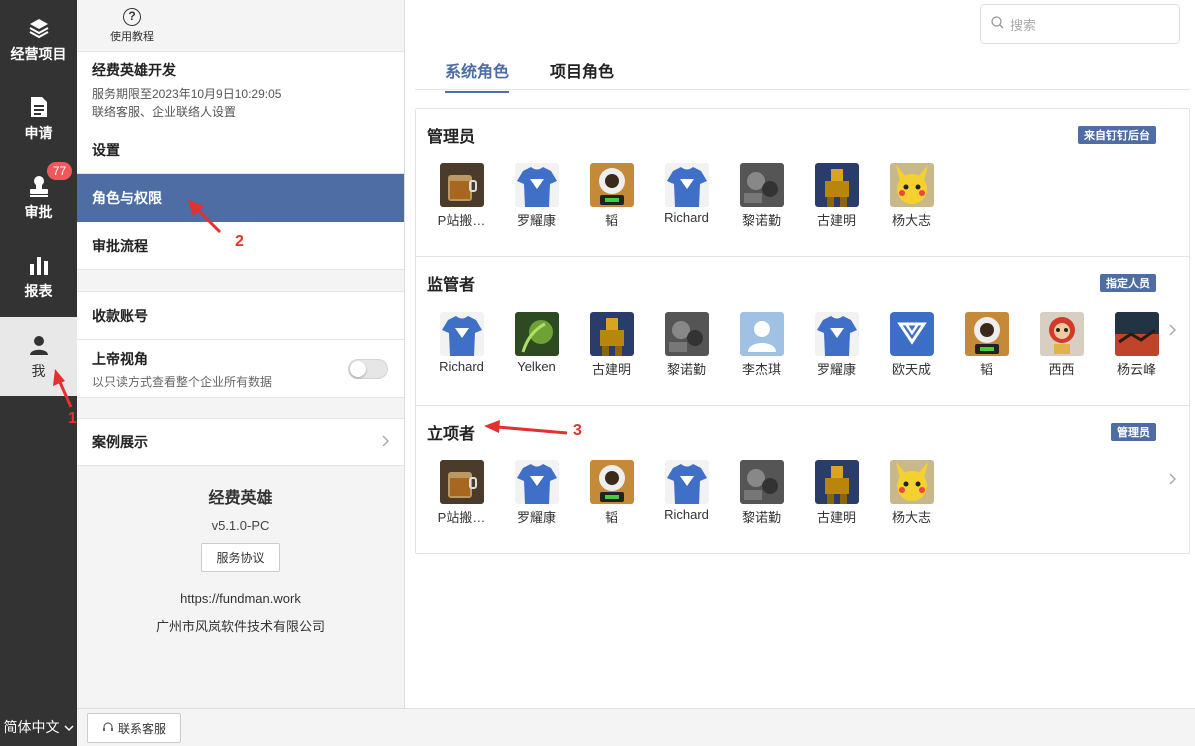 The width and height of the screenshot is (1195, 746). I want to click on menu-label: 设置, so click(106, 149).